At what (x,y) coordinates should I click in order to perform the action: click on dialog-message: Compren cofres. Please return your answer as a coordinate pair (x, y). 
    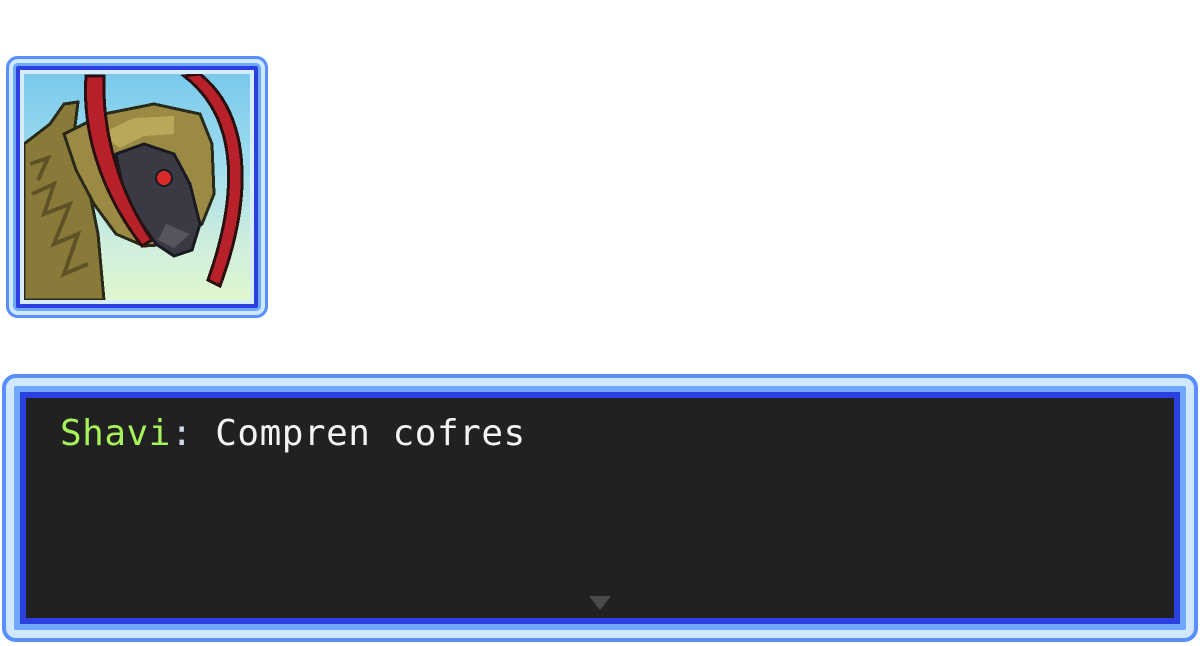
    Looking at the image, I should click on (359, 433).